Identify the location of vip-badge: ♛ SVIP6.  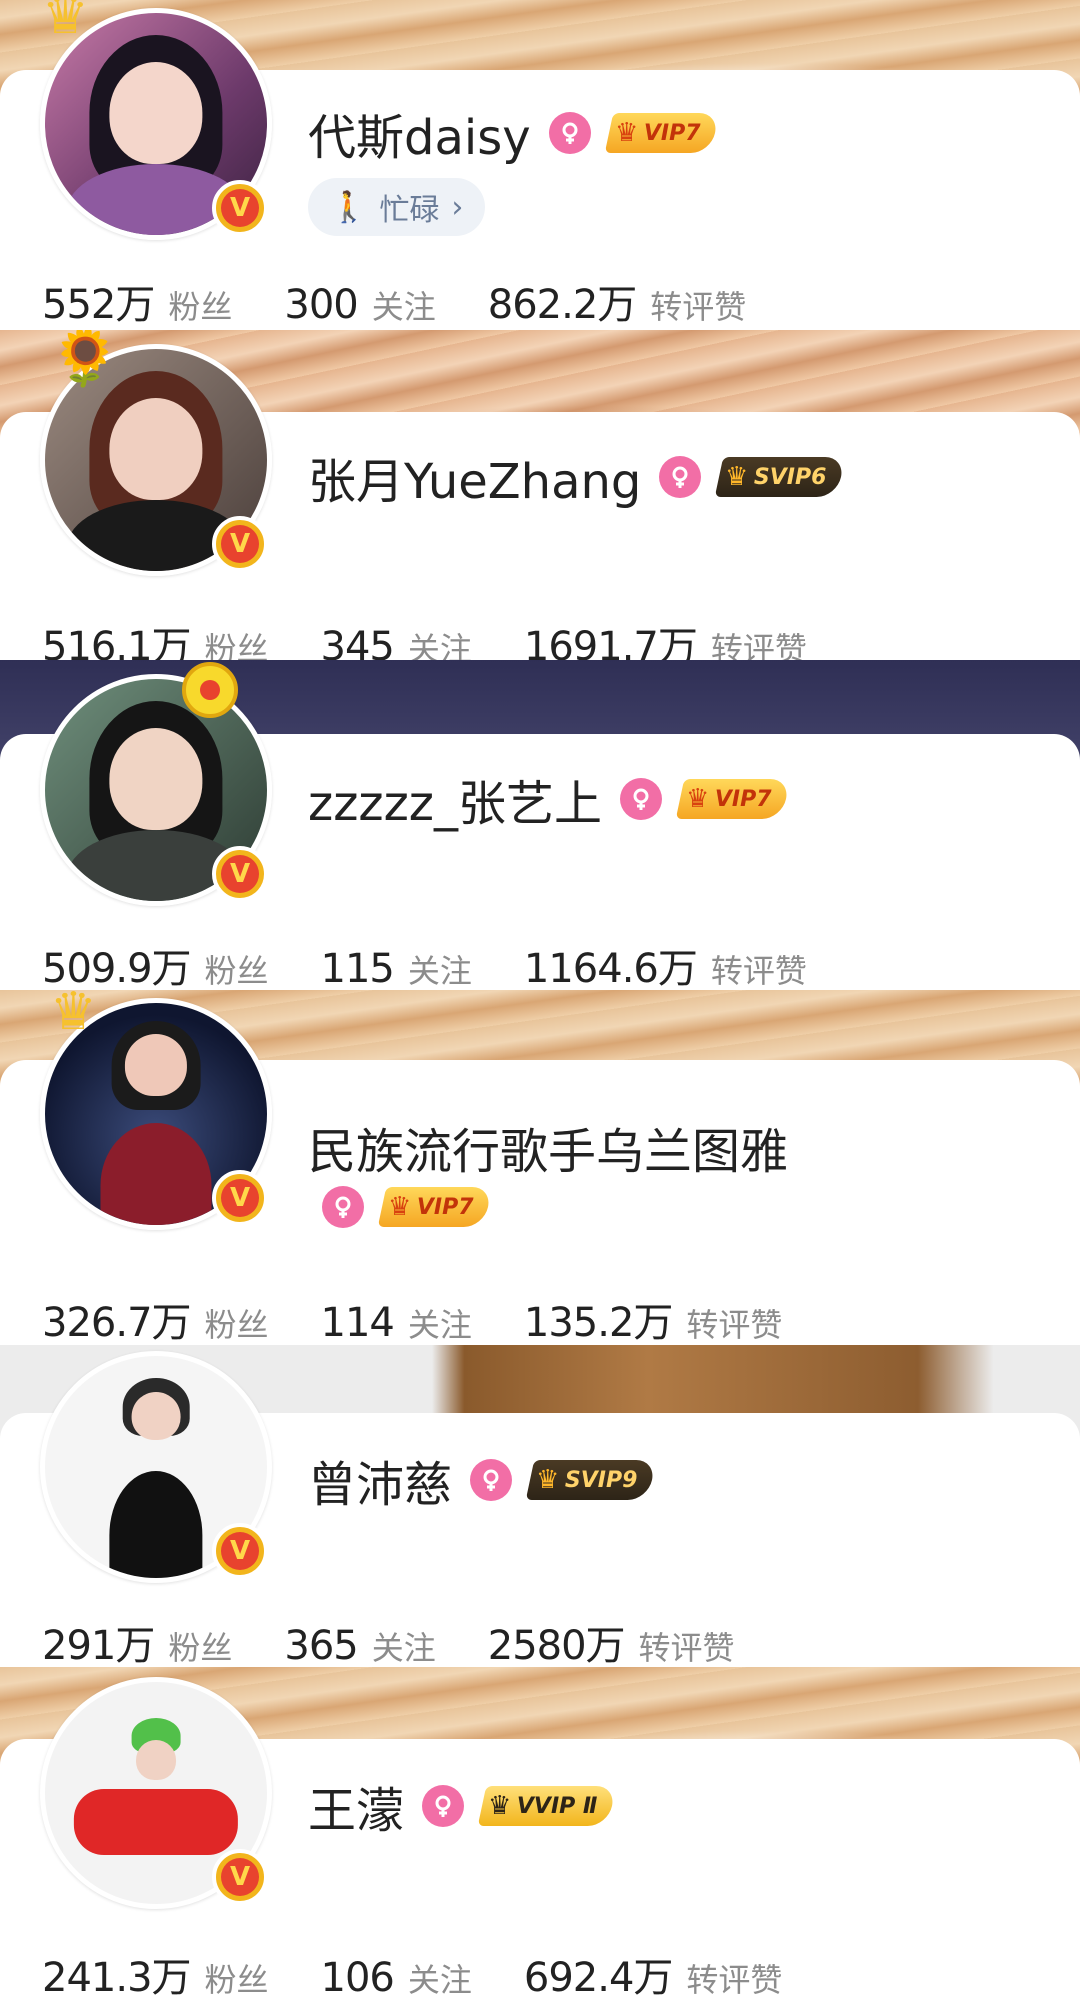
(780, 477).